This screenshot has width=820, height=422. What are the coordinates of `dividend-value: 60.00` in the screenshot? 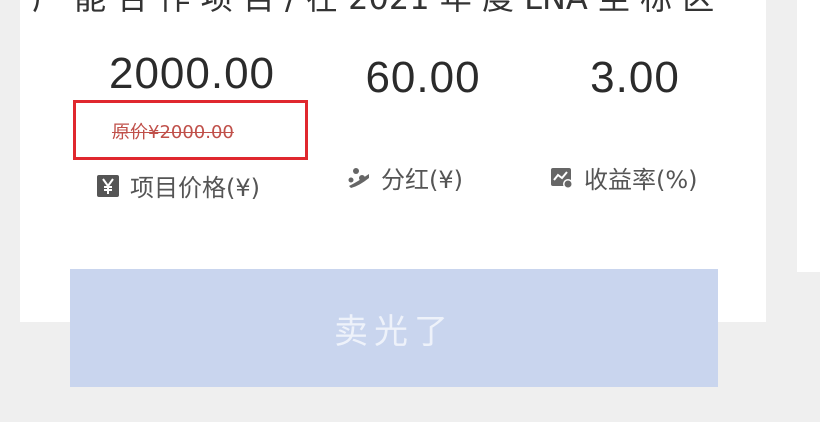 It's located at (423, 77).